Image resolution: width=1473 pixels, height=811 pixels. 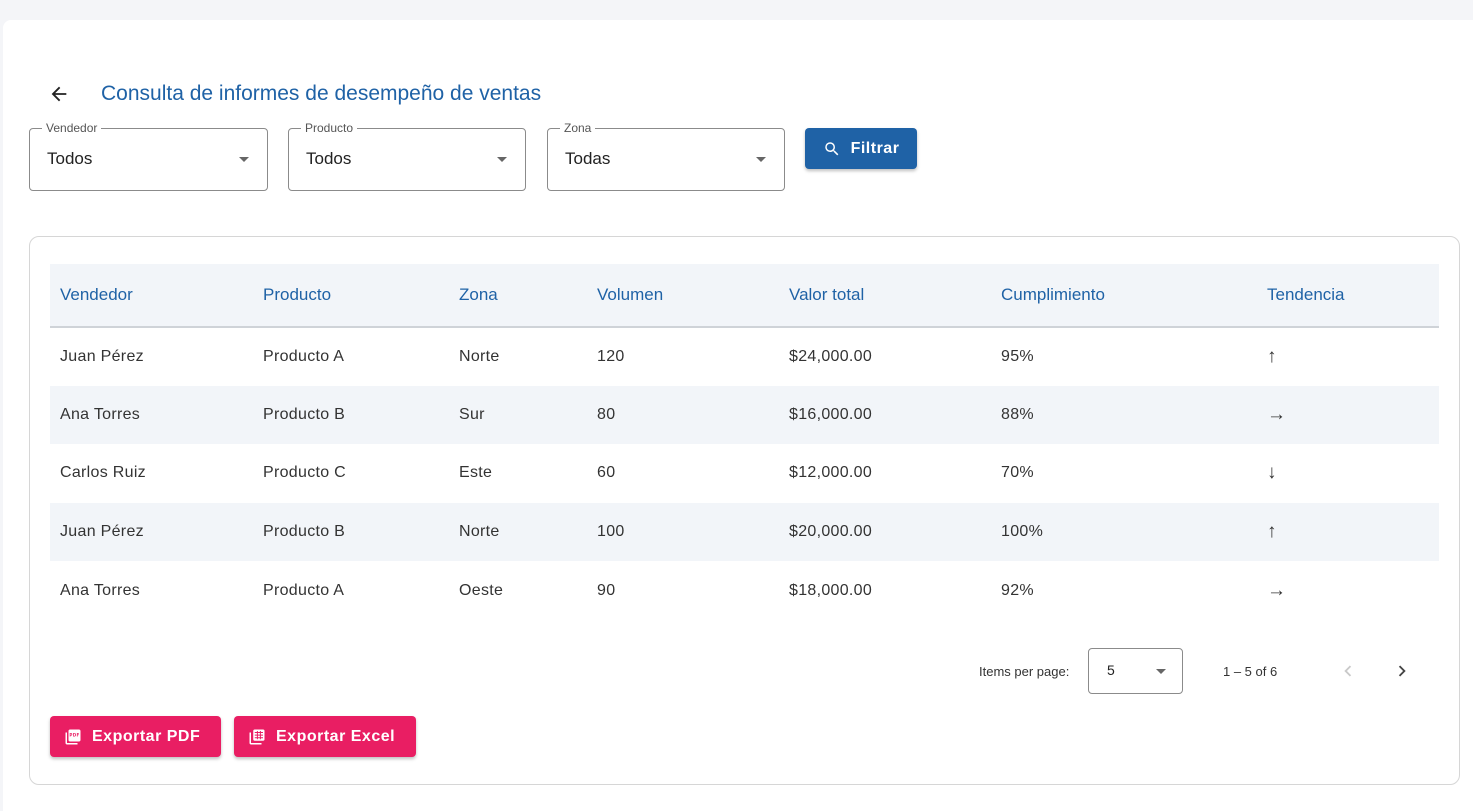 What do you see at coordinates (875, 148) in the screenshot?
I see `filter-button-label: Filtrar` at bounding box center [875, 148].